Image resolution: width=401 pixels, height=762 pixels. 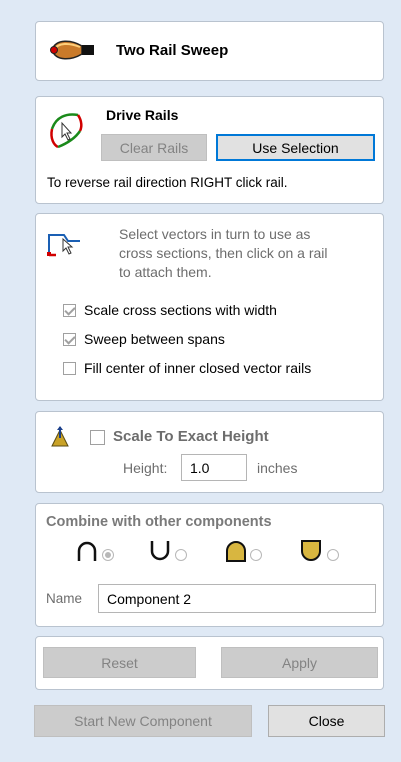 What do you see at coordinates (237, 598) in the screenshot?
I see `component-name-input: Component 2` at bounding box center [237, 598].